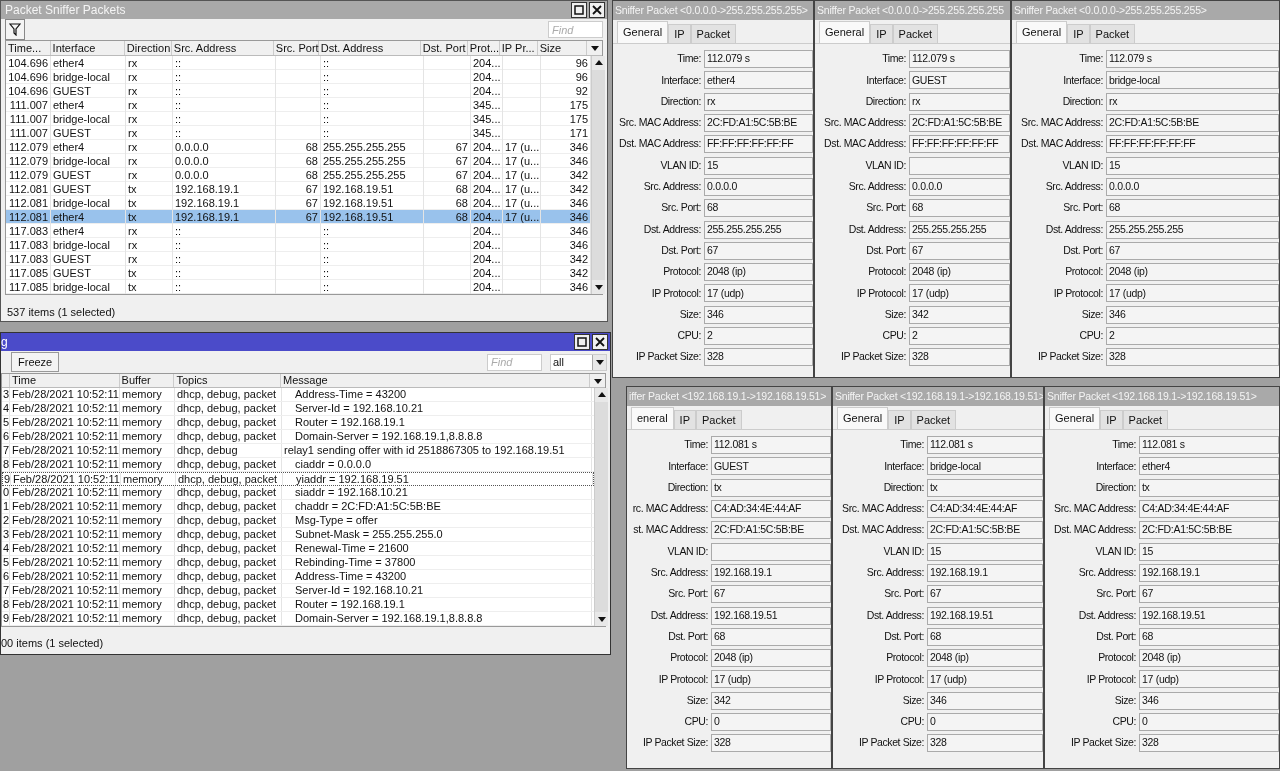  What do you see at coordinates (298, 231) in the screenshot?
I see `table-row: 117.083 ether4 rx :: :: 204... 346` at bounding box center [298, 231].